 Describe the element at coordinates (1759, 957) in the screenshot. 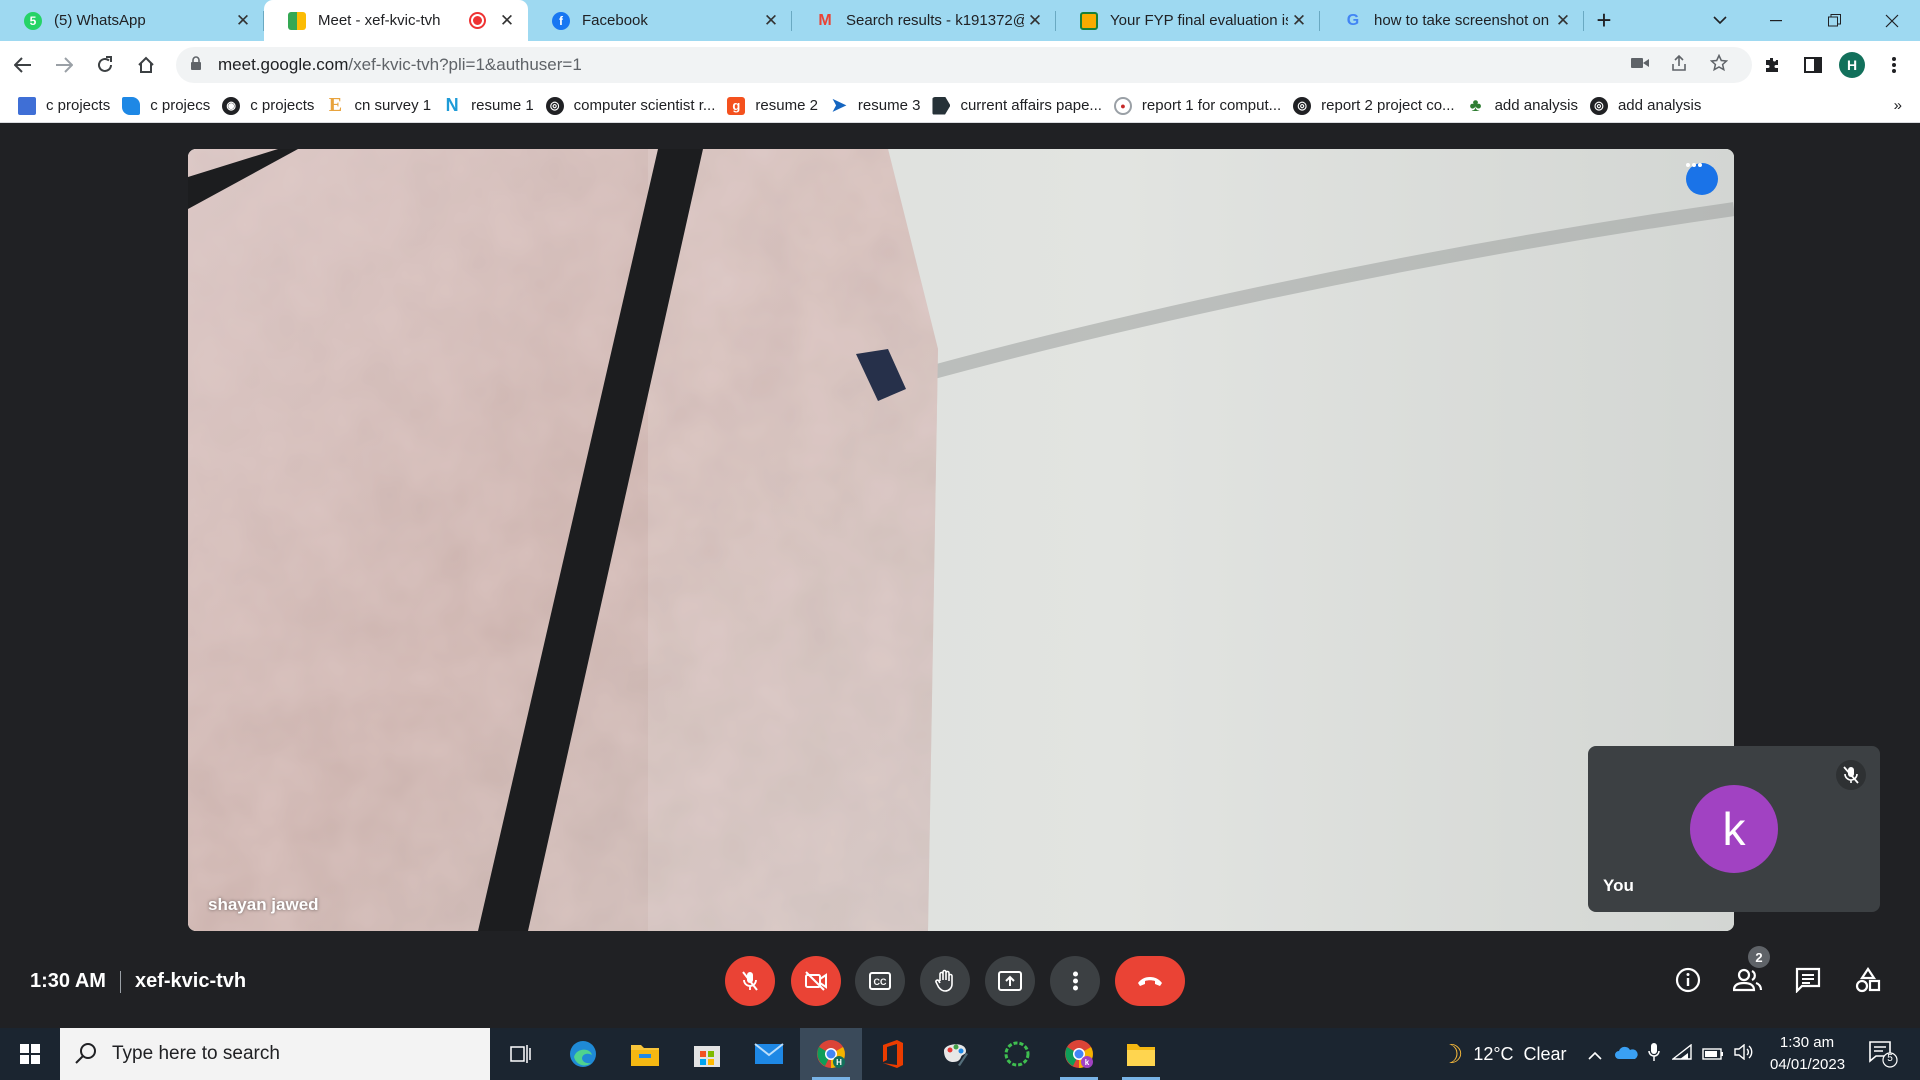

I see `participant-count-badge: 2` at that location.